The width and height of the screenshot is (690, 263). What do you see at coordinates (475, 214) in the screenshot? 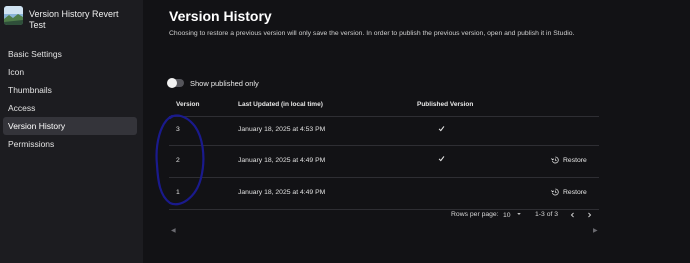
I see `rows-per-page-label: Rows per page:` at bounding box center [475, 214].